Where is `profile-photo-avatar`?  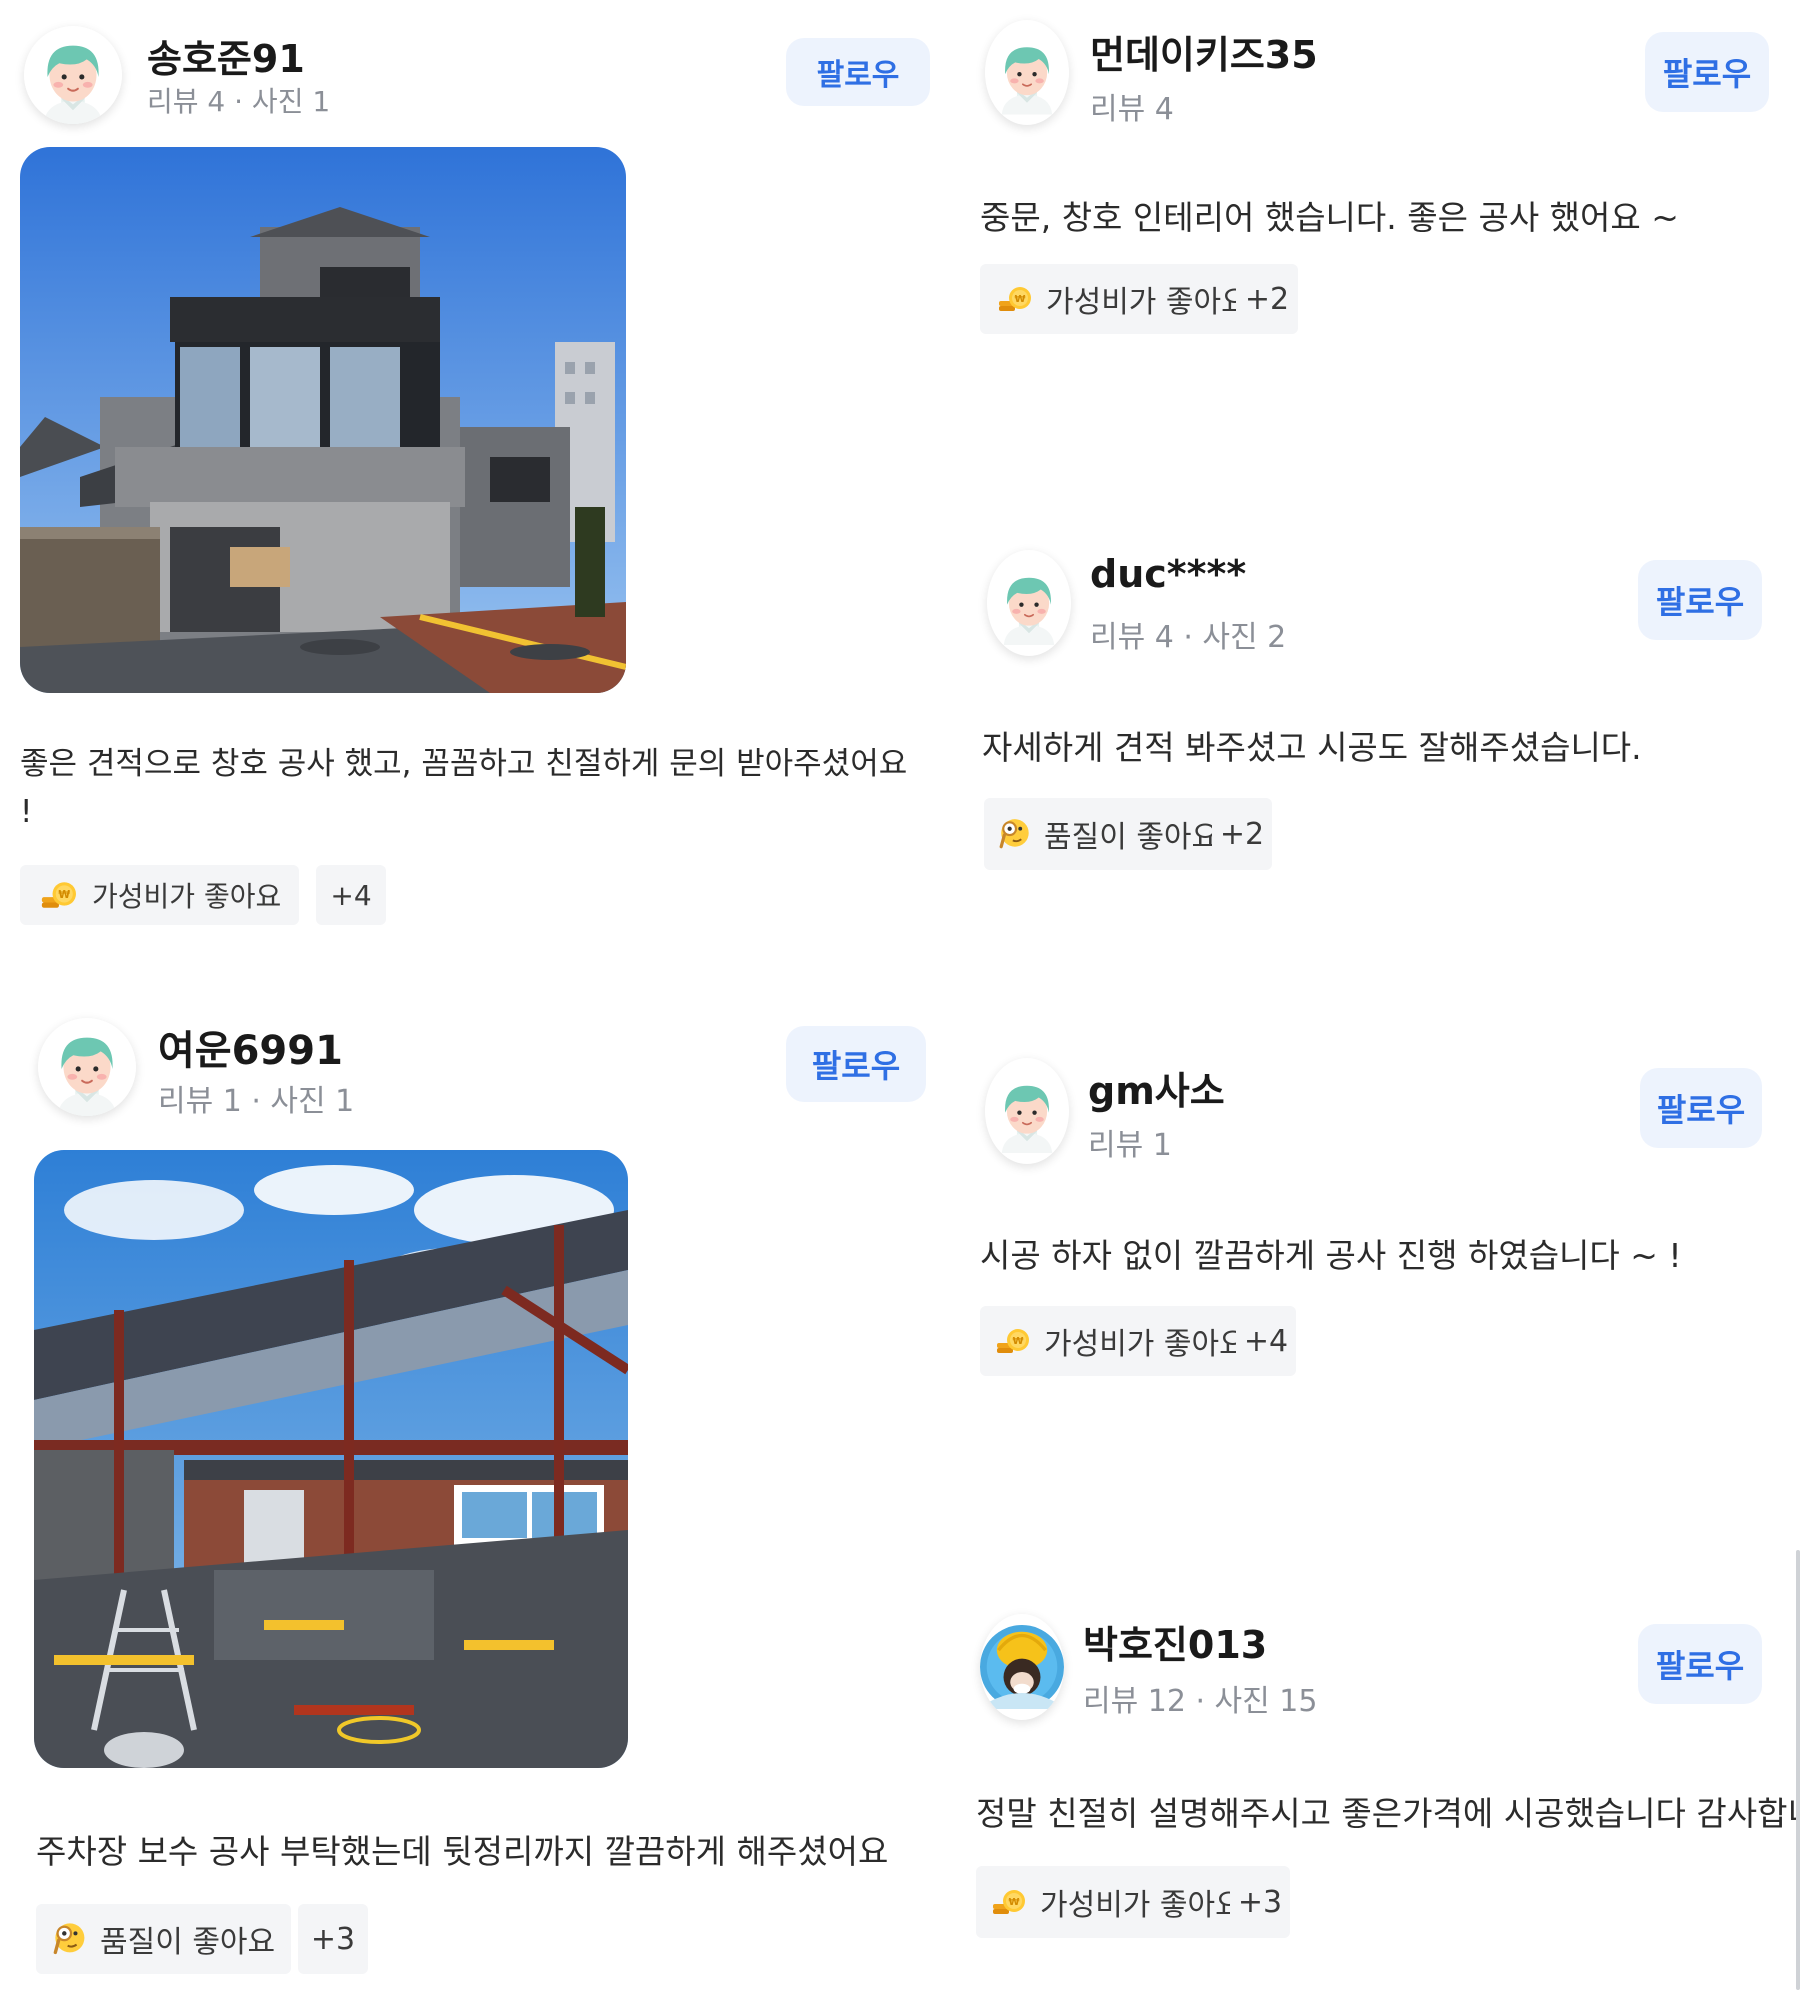
profile-photo-avatar is located at coordinates (1022, 1667).